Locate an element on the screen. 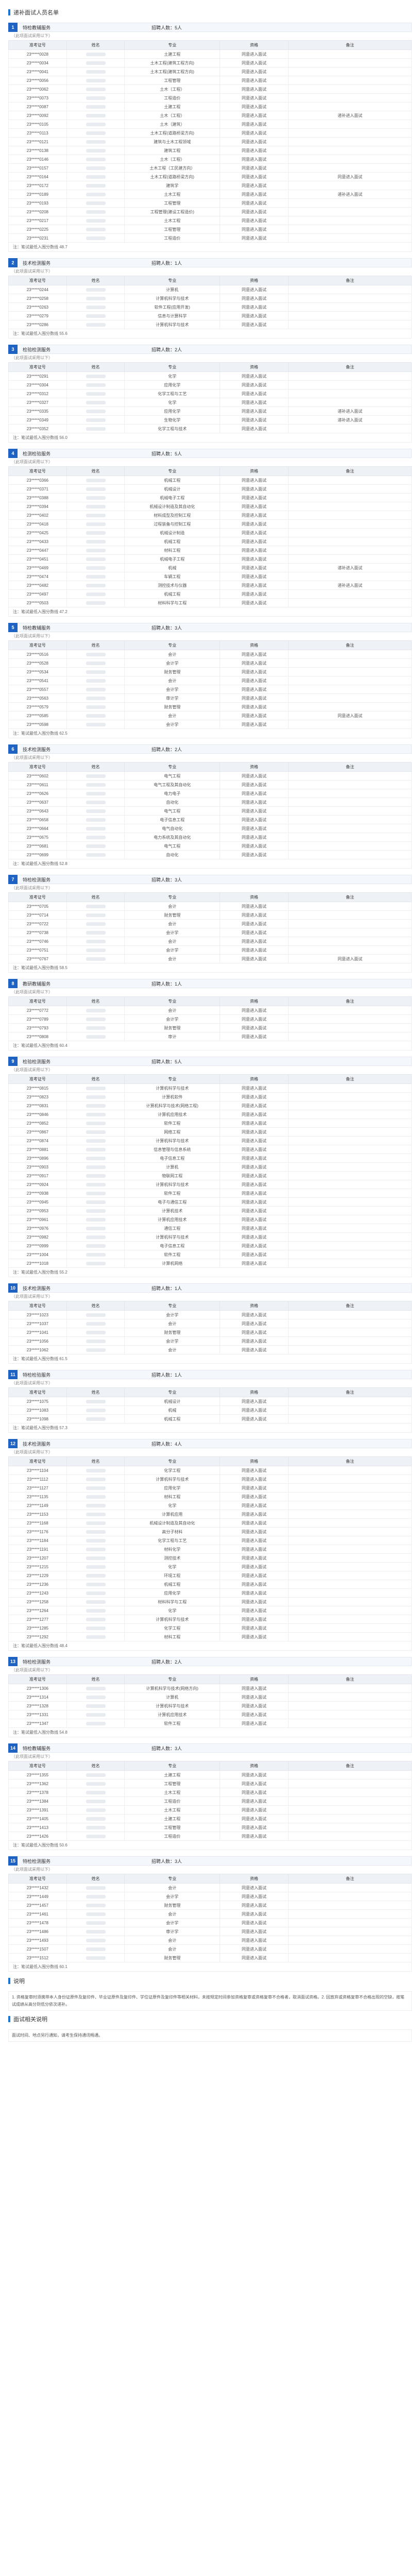 Image resolution: width=420 pixels, height=2576 pixels. major-cell: 会计 is located at coordinates (172, 941).